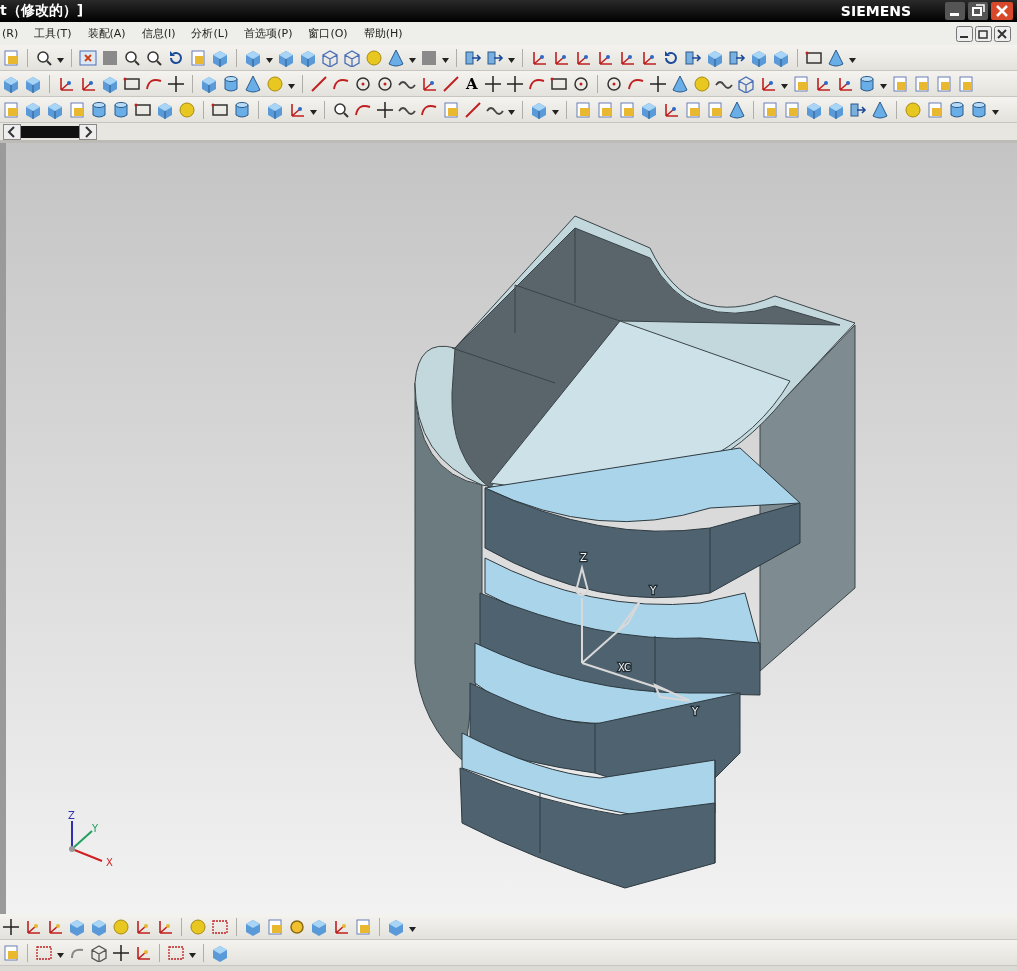  I want to click on menu-item: 帮助(H), so click(383, 33).